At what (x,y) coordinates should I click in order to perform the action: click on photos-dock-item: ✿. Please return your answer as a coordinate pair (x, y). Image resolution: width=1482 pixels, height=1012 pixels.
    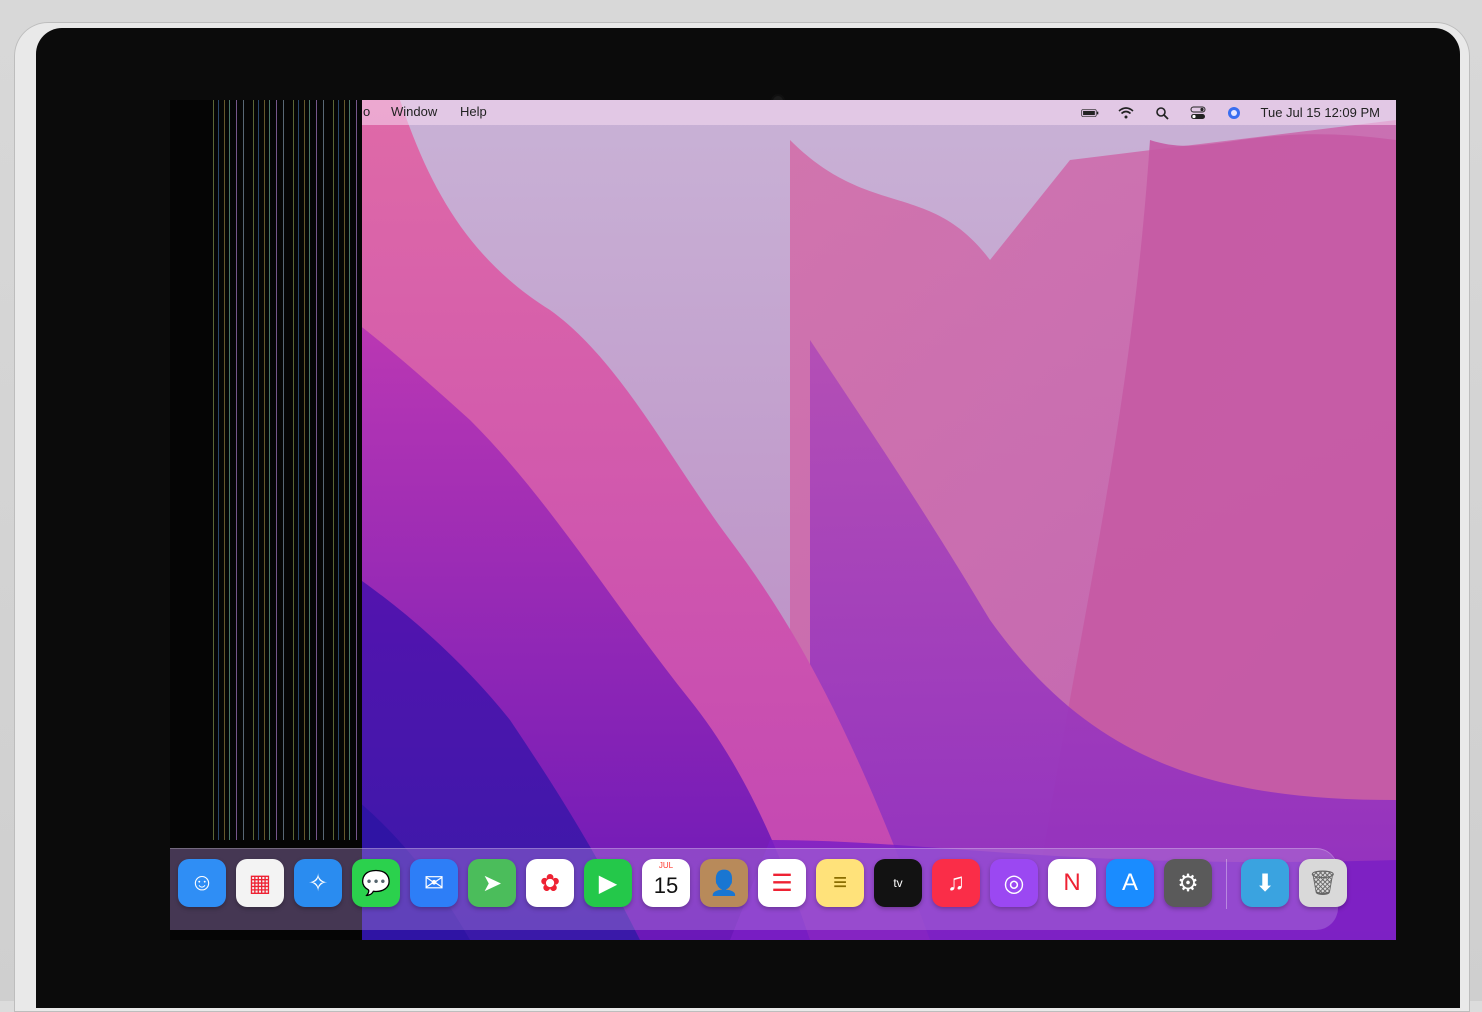
    Looking at the image, I should click on (550, 883).